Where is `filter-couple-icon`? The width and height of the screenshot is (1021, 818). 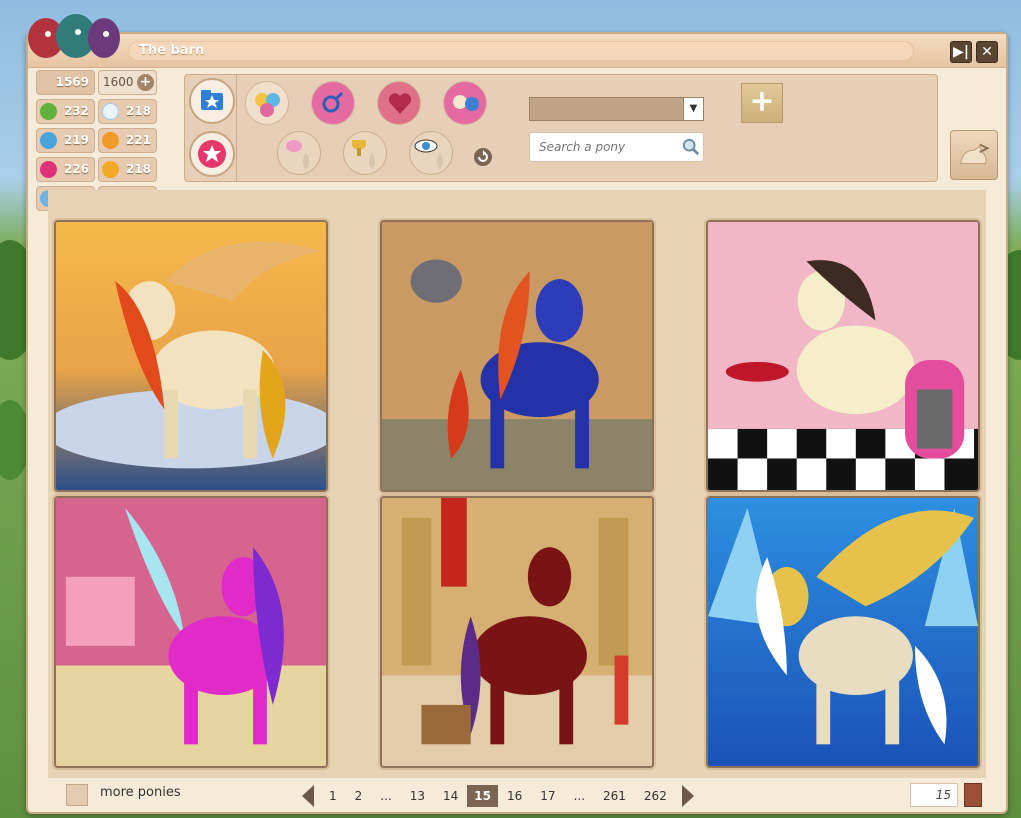 filter-couple-icon is located at coordinates (465, 103).